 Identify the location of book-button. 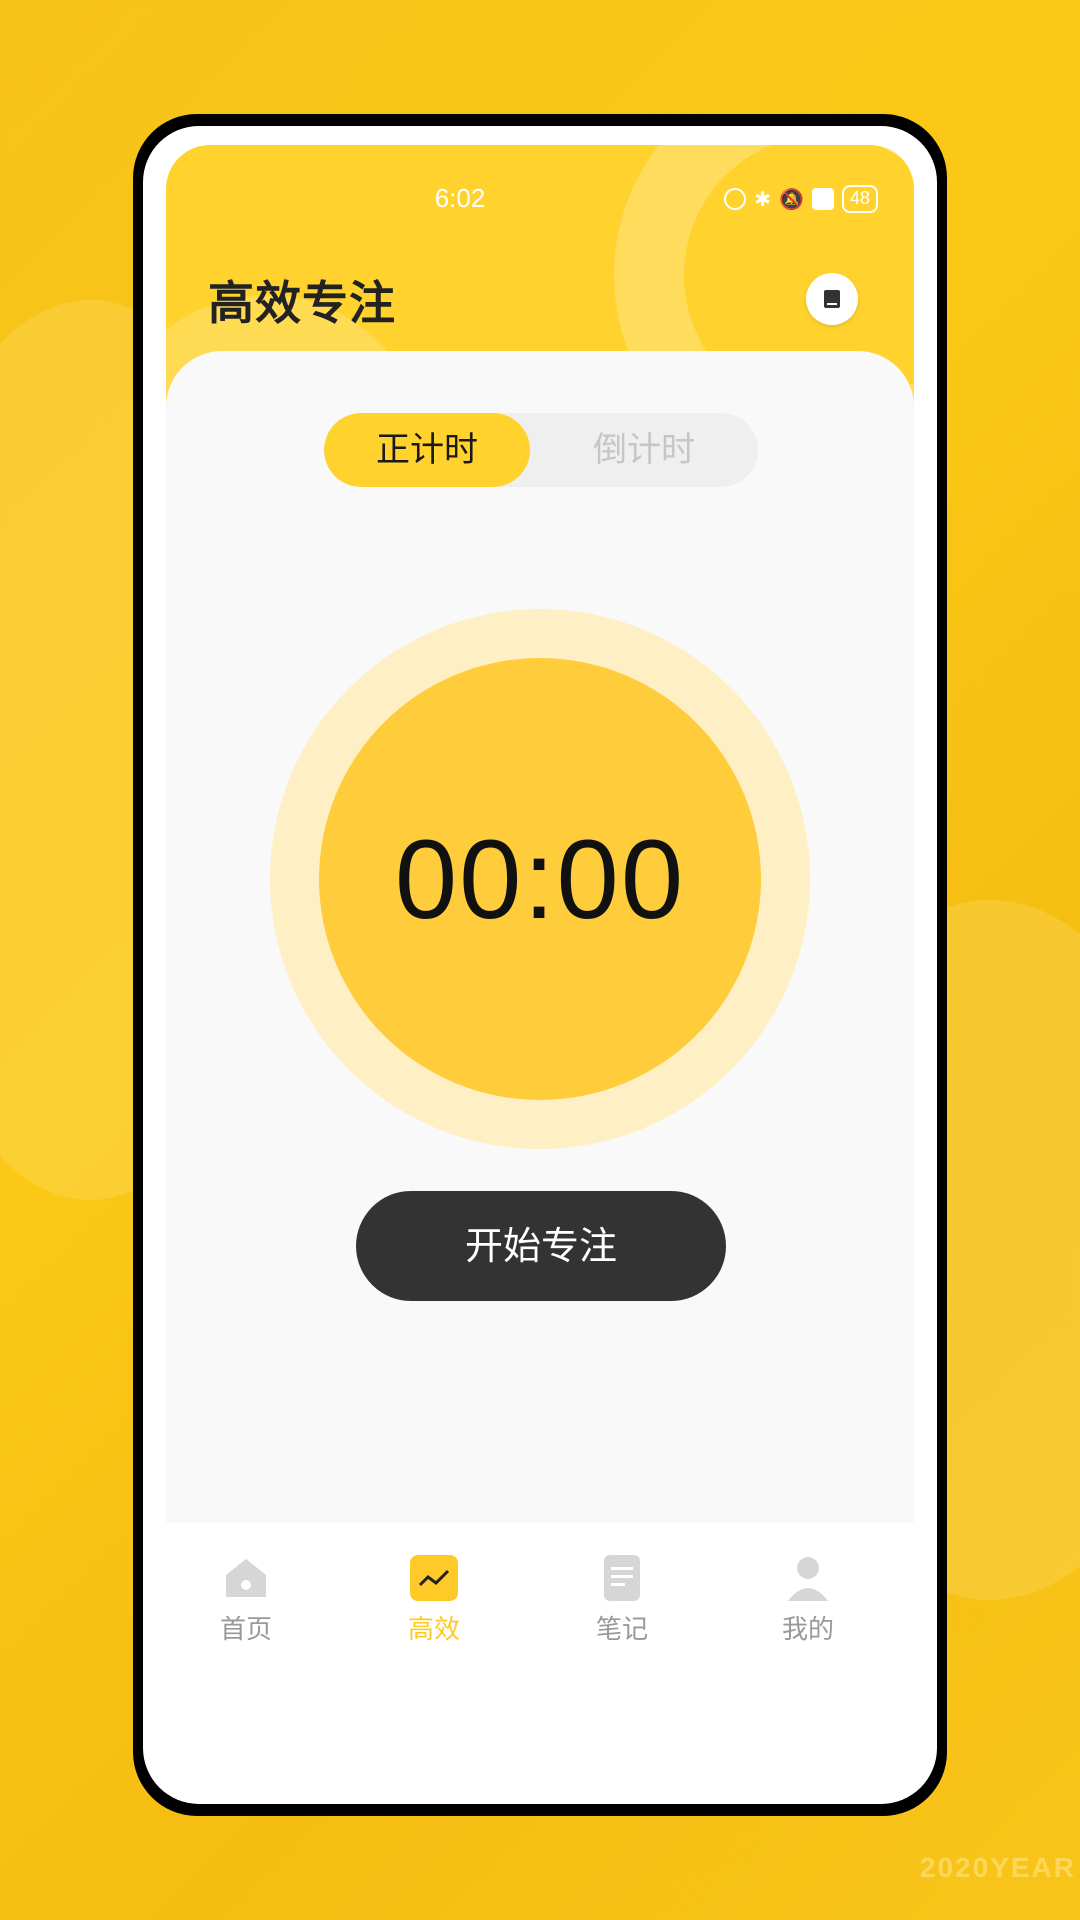
(832, 299).